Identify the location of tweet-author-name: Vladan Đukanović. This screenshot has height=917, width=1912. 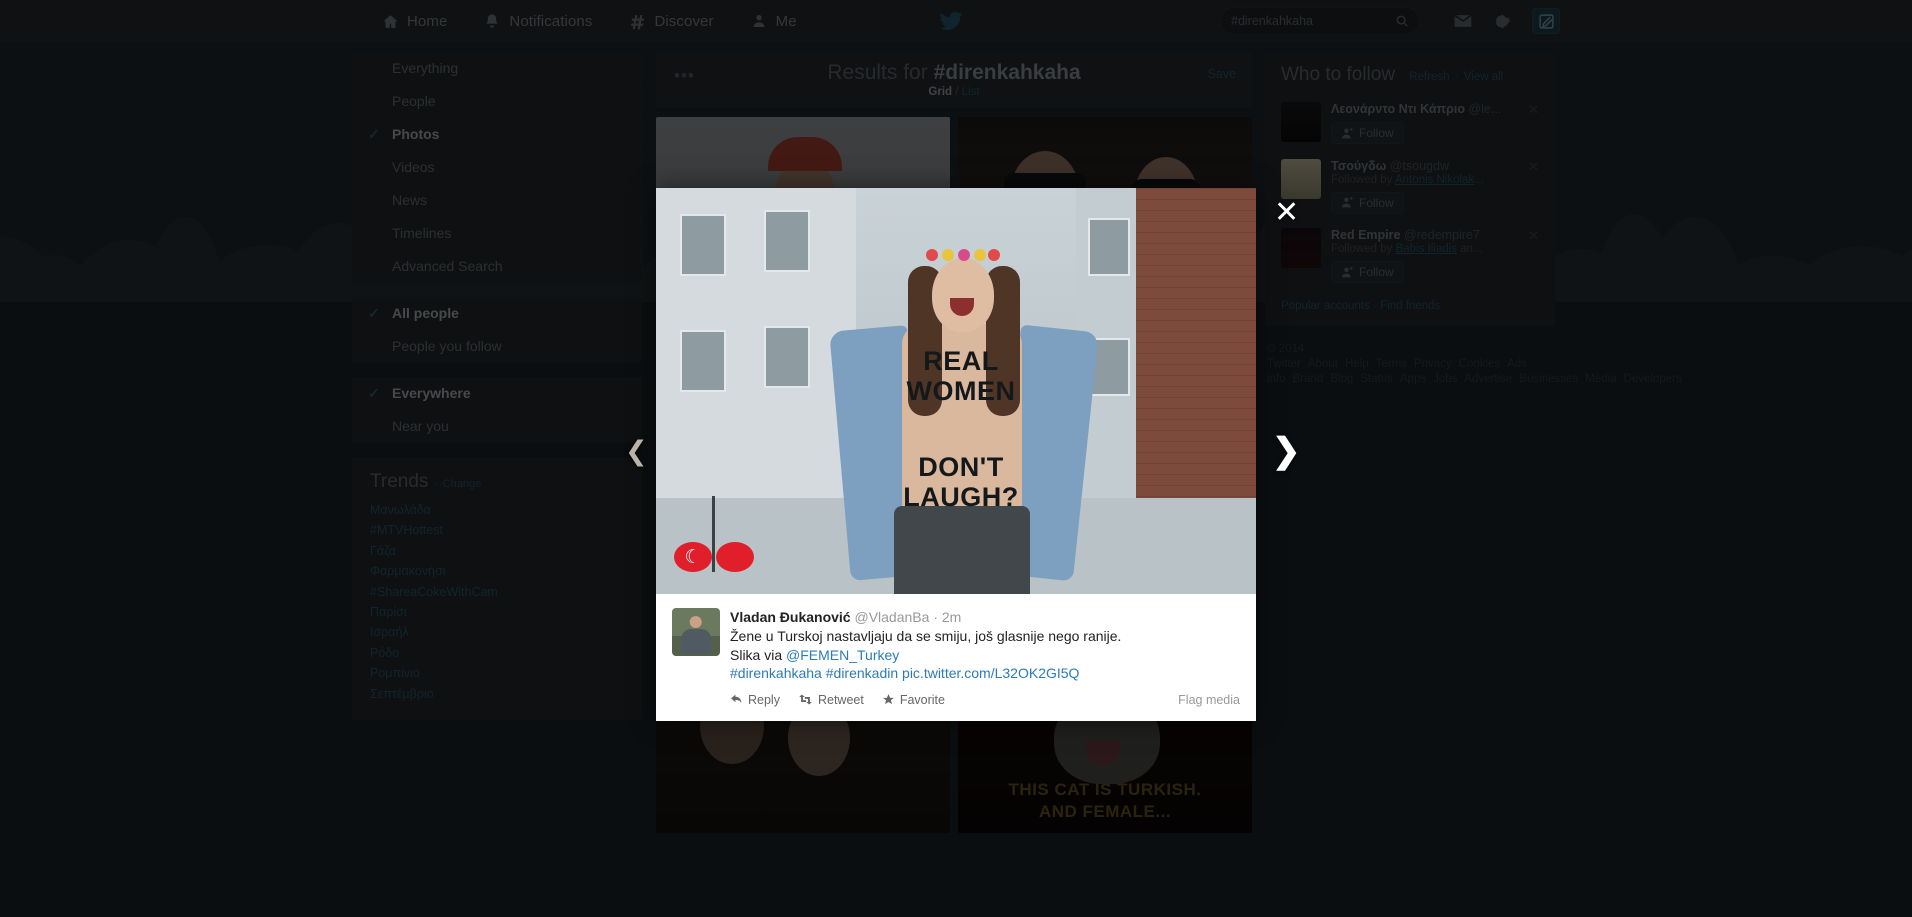
(790, 617).